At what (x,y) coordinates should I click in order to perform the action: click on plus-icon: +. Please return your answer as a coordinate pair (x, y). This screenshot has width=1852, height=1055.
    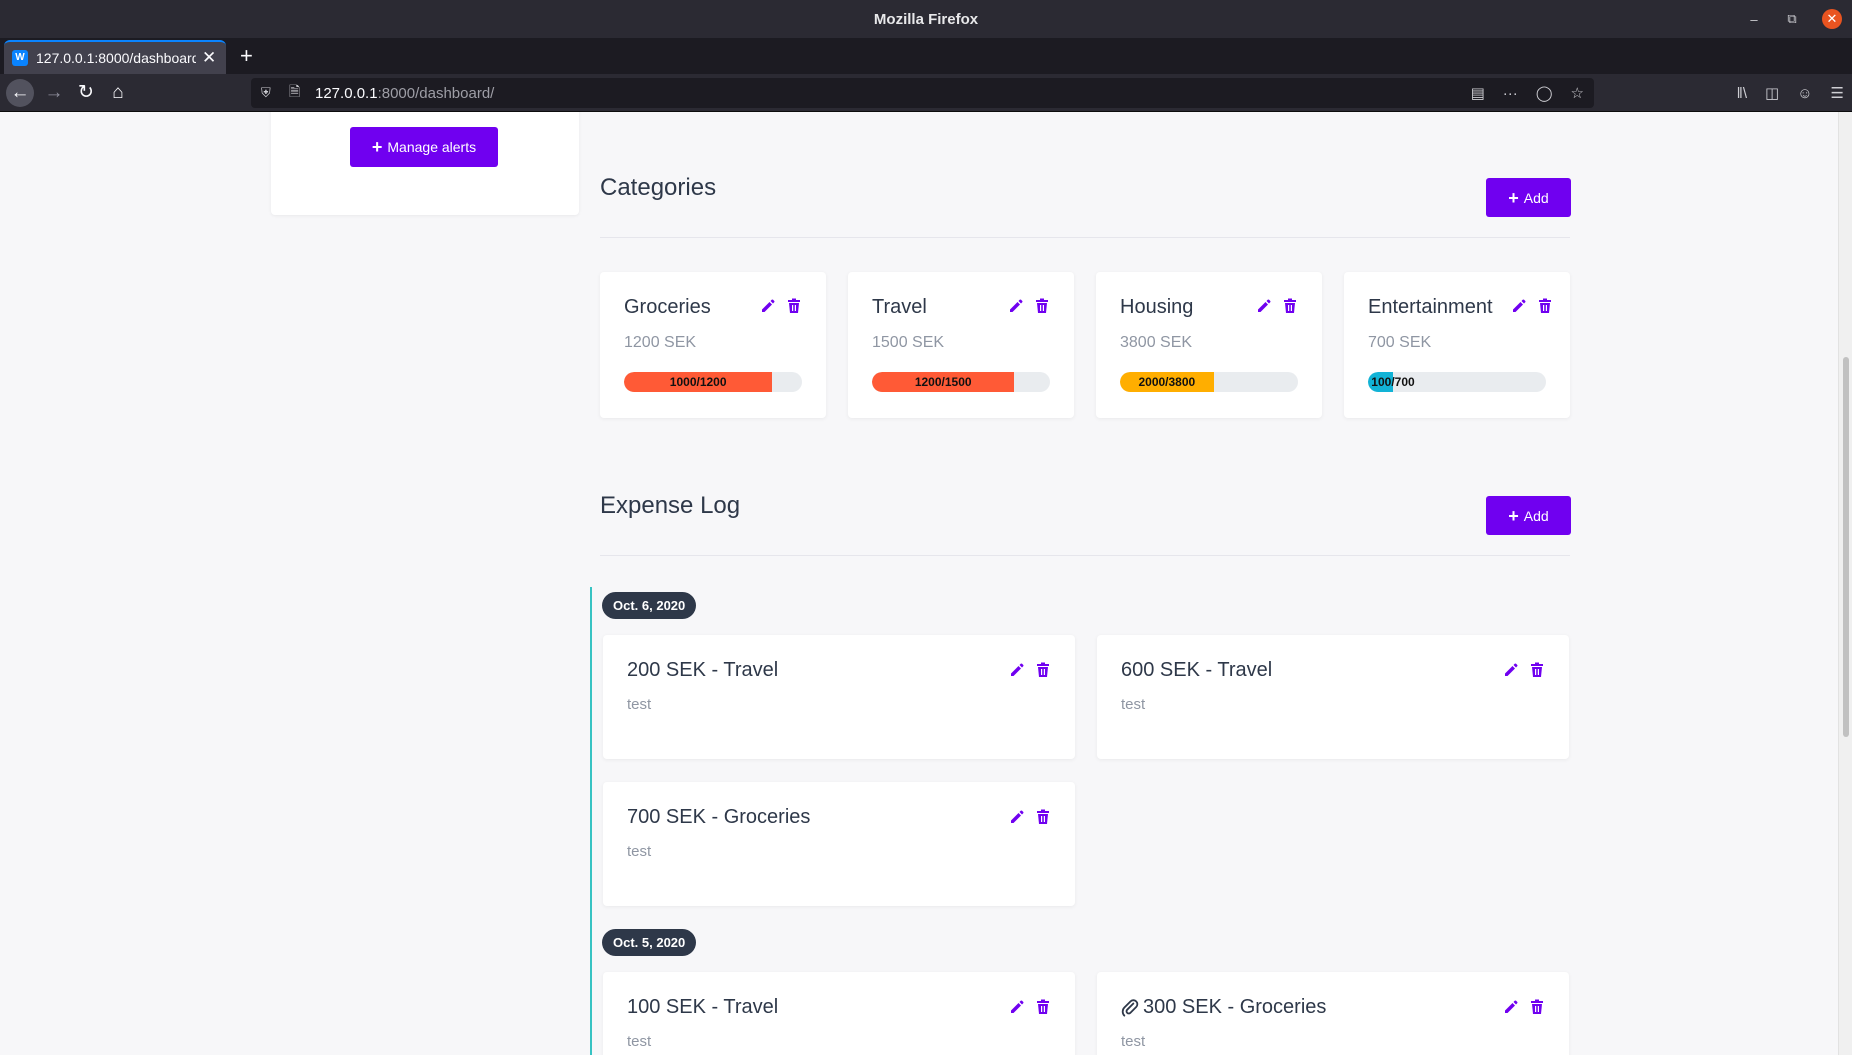
    Looking at the image, I should click on (1513, 515).